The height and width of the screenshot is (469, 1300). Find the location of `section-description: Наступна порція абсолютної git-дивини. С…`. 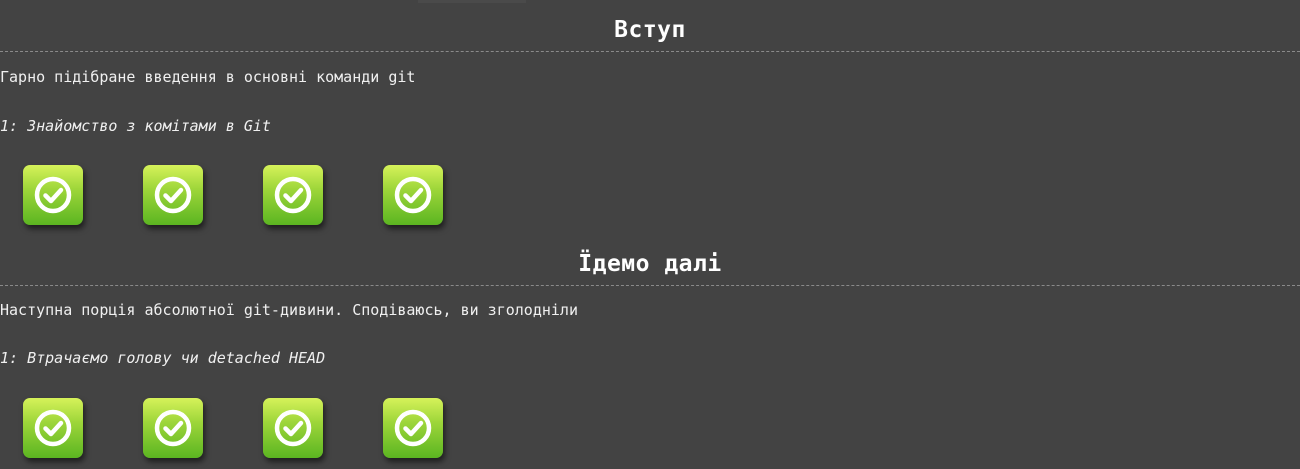

section-description: Наступна порція абсолютної git-дивини. С… is located at coordinates (289, 310).